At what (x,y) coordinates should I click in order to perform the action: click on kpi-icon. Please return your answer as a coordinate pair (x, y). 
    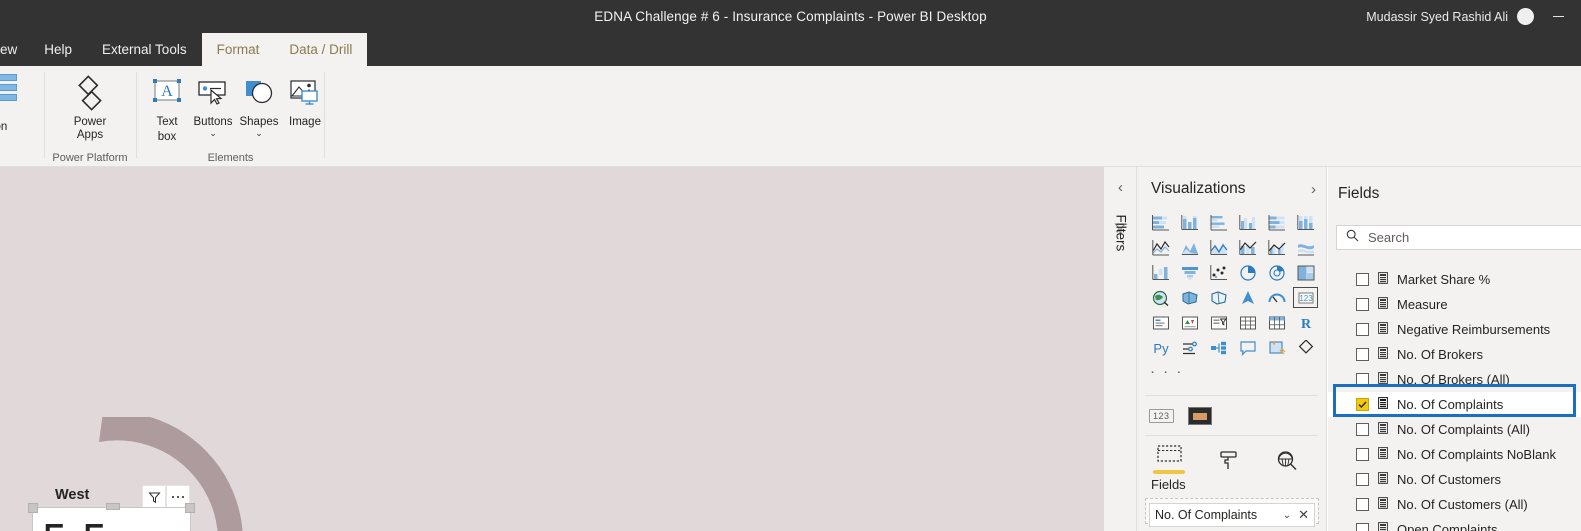
    Looking at the image, I should click on (1189, 322).